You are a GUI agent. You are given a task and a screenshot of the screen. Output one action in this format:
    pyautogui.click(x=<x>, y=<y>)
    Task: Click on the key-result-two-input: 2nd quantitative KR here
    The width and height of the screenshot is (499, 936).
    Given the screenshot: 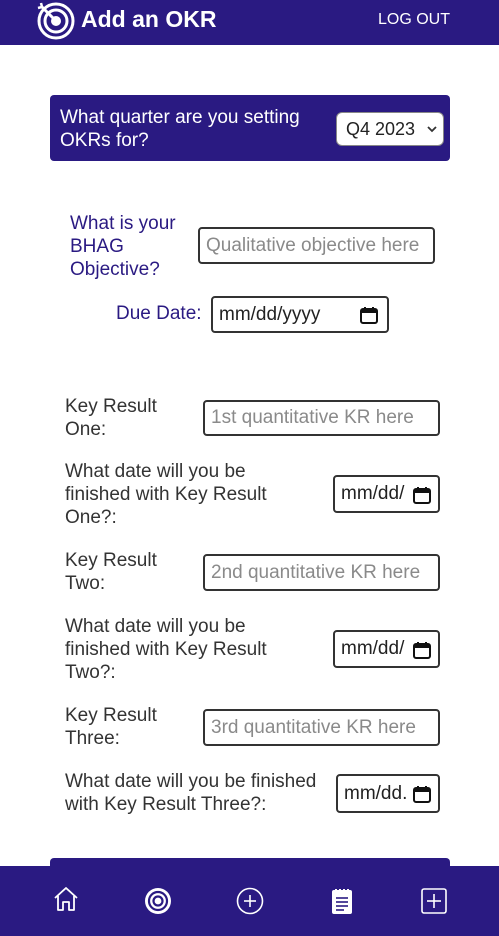 What is the action you would take?
    pyautogui.click(x=321, y=572)
    